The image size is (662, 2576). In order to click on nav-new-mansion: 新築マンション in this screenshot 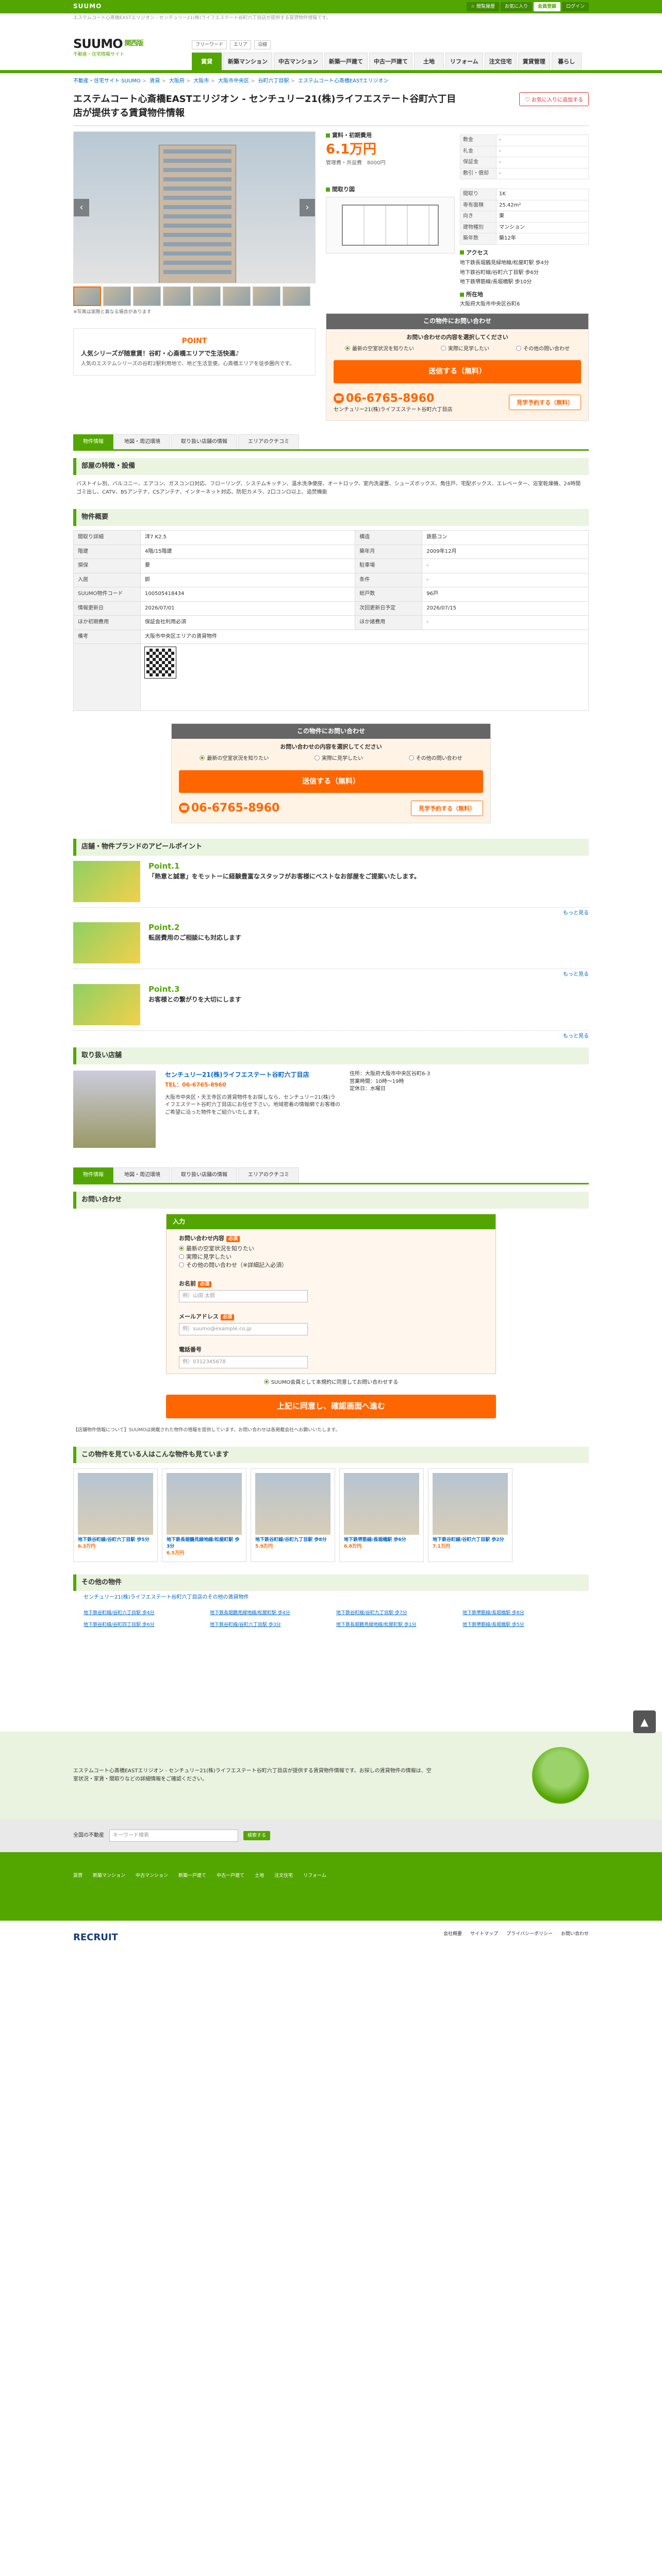, I will do `click(248, 61)`.